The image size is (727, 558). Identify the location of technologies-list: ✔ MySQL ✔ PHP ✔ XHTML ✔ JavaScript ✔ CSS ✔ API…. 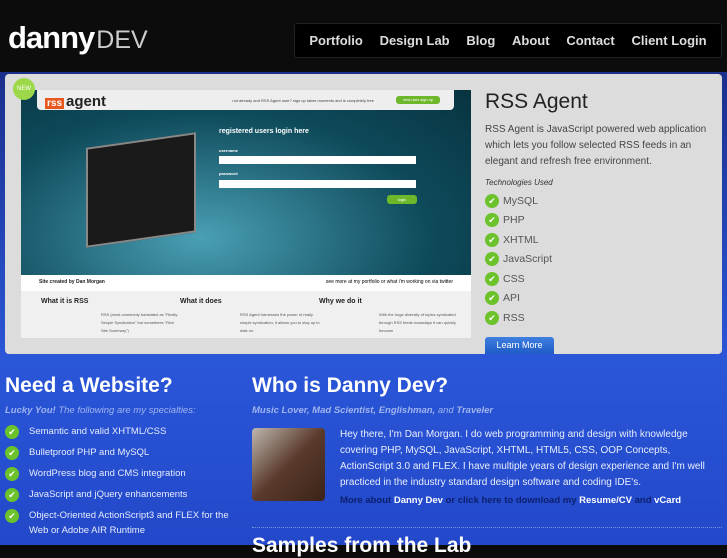
(600, 259).